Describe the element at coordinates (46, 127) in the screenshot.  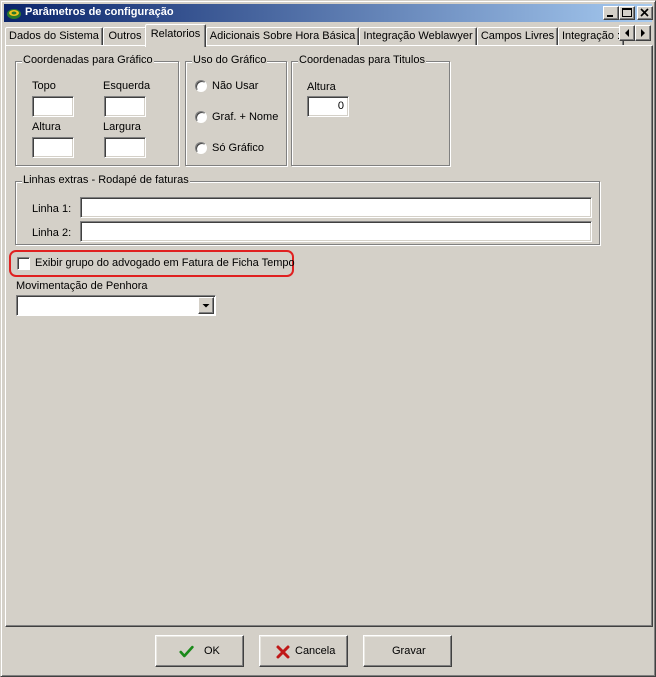
I see `altura-label: Altura` at that location.